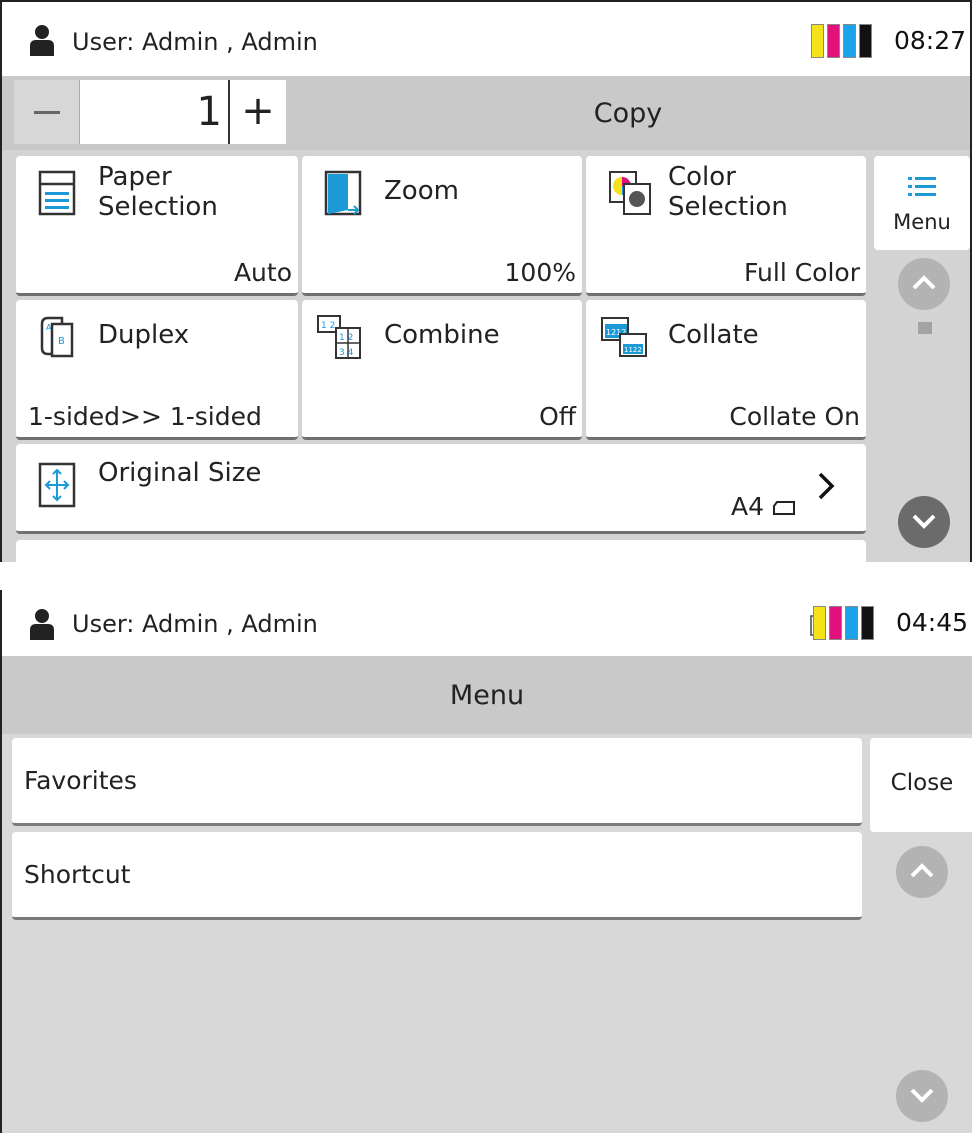  What do you see at coordinates (633, 350) in the screenshot?
I see `svg-text: 1122` at bounding box center [633, 350].